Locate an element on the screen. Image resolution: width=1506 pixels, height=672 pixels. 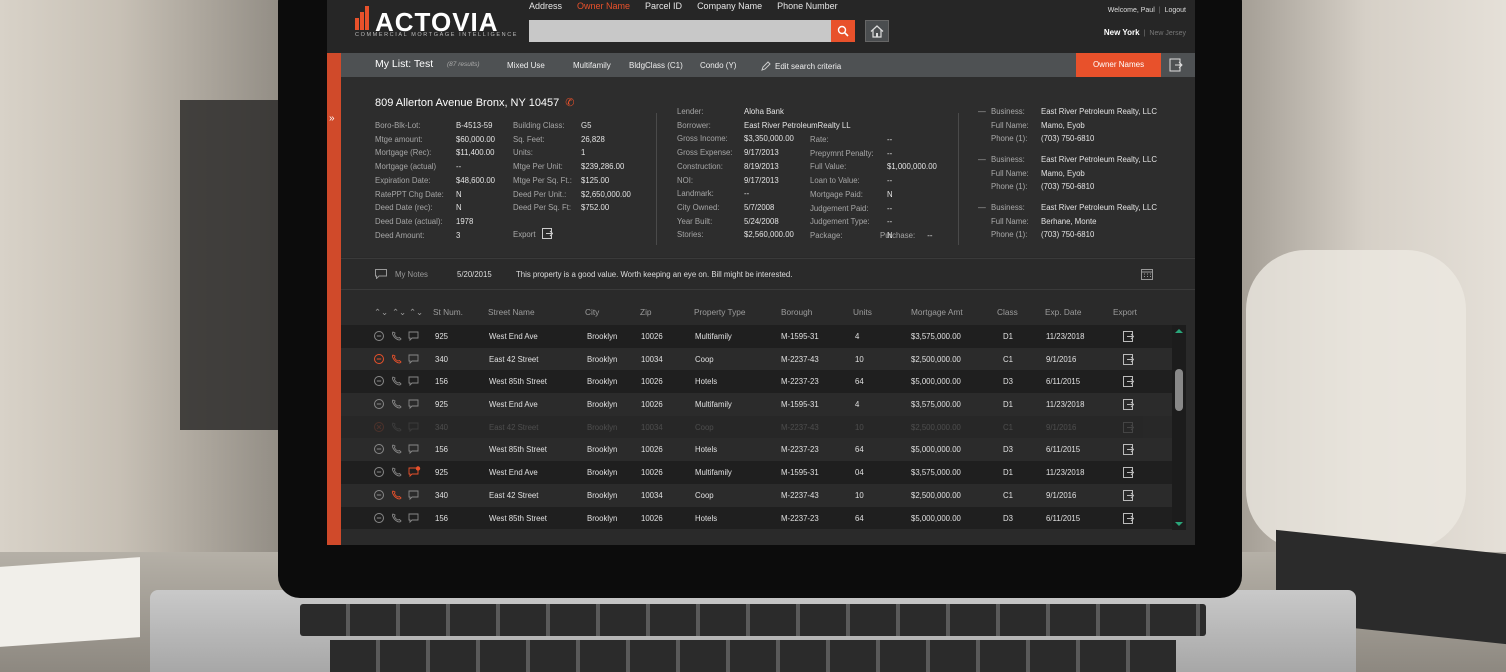
brand-tagline: COMMERCIAL MORTGAGE INTELLIGENCE is located at coordinates (437, 35).